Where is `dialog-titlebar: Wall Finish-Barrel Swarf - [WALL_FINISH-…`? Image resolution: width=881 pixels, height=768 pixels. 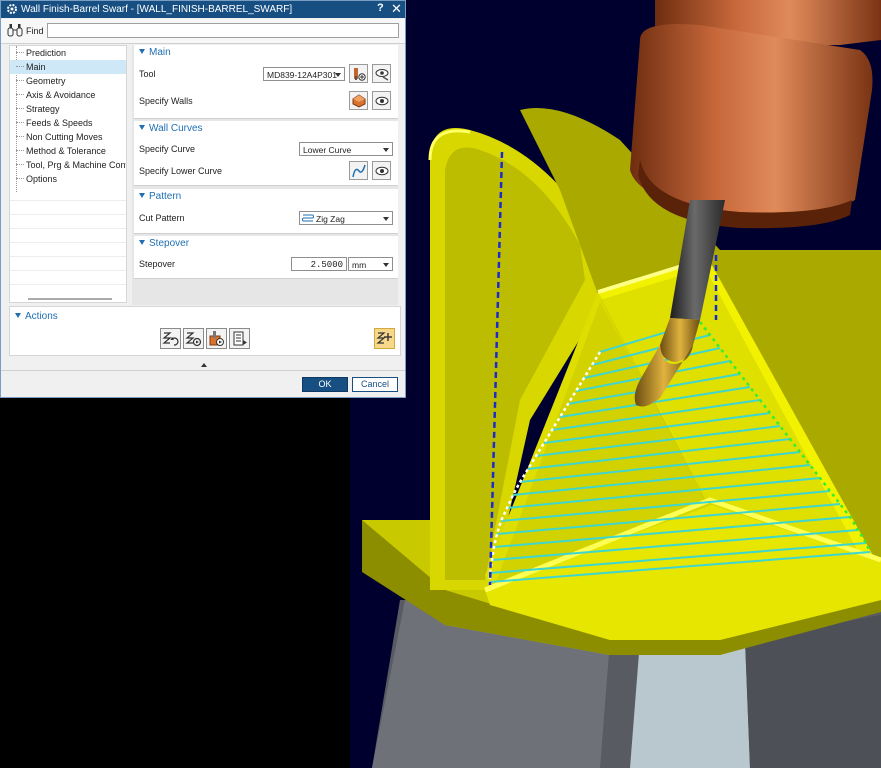
dialog-titlebar: Wall Finish-Barrel Swarf - [WALL_FINISH-… is located at coordinates (203, 9).